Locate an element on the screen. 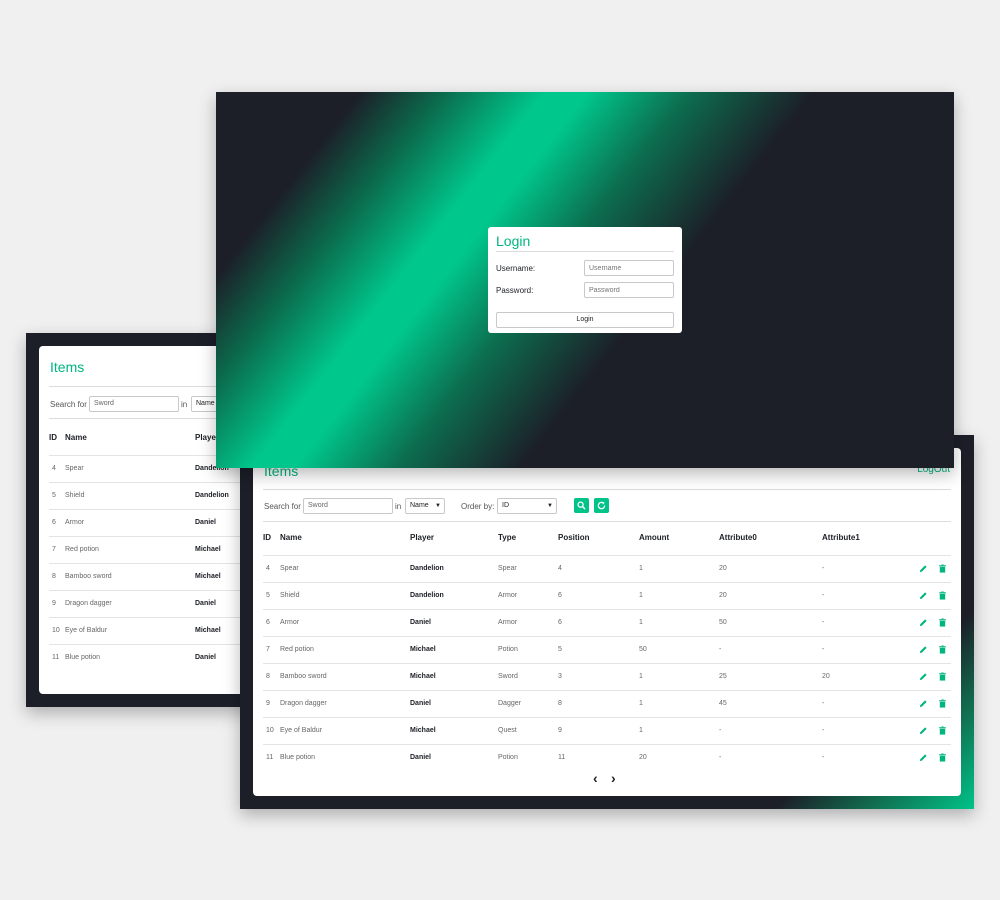 The height and width of the screenshot is (900, 1000). cell-amount: 20 is located at coordinates (679, 757).